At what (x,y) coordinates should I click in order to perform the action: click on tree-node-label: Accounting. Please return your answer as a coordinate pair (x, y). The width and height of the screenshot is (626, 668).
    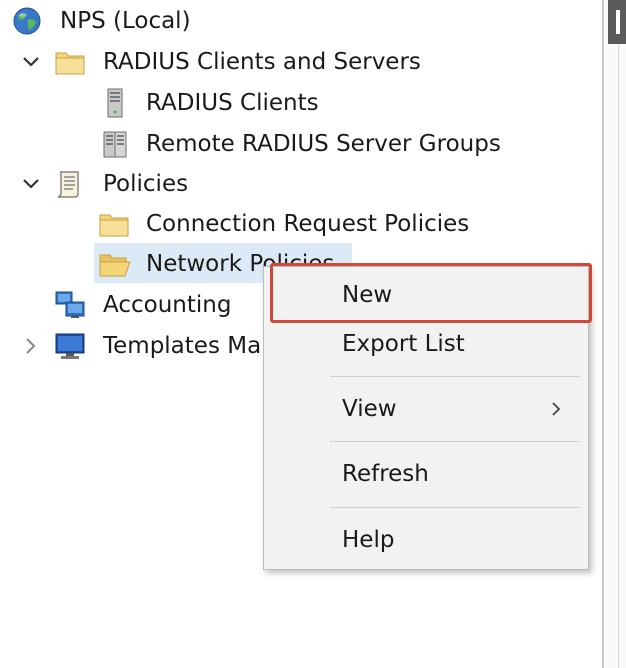
    Looking at the image, I should click on (167, 305).